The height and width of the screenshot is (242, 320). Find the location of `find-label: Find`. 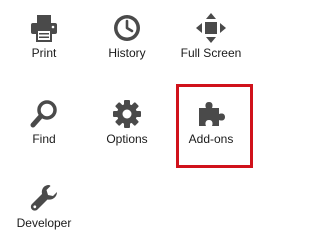

find-label: Find is located at coordinates (44, 139).